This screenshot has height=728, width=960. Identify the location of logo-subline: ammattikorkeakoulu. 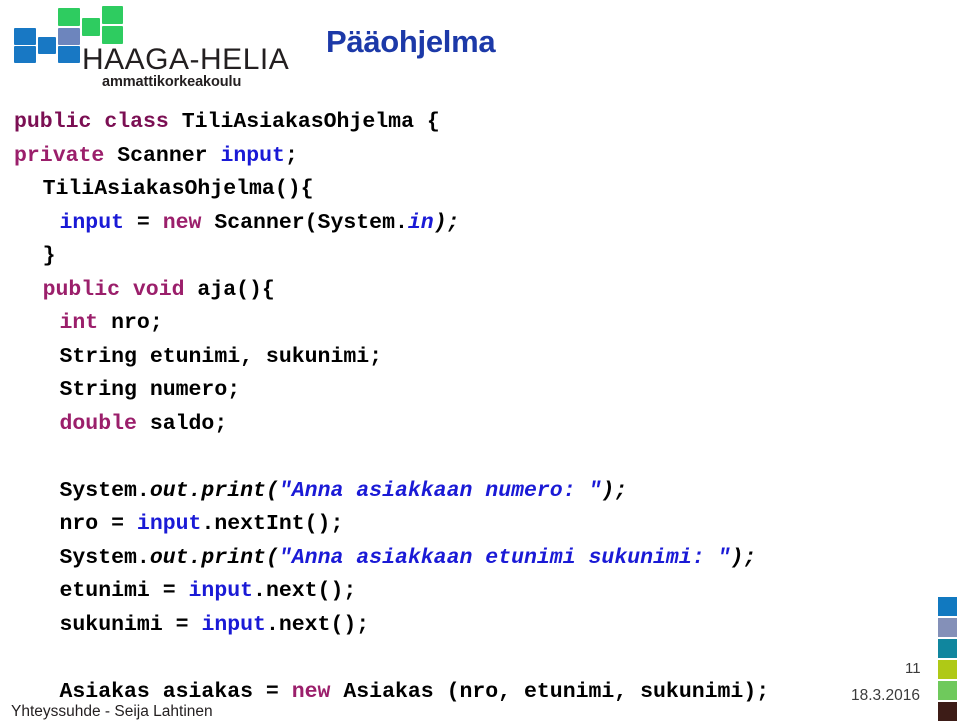
(172, 82).